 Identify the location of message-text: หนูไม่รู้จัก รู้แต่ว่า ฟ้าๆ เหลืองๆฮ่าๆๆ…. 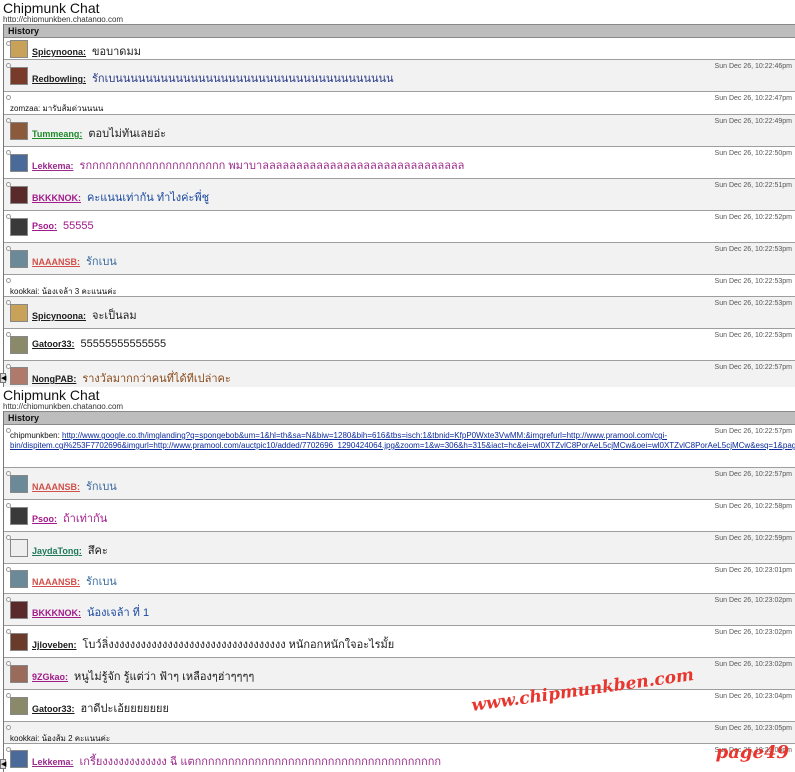
(164, 677).